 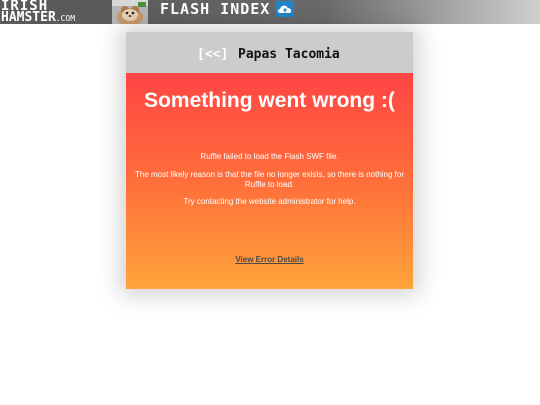 I want to click on error-heading: Something went wrong :(, so click(x=269, y=100).